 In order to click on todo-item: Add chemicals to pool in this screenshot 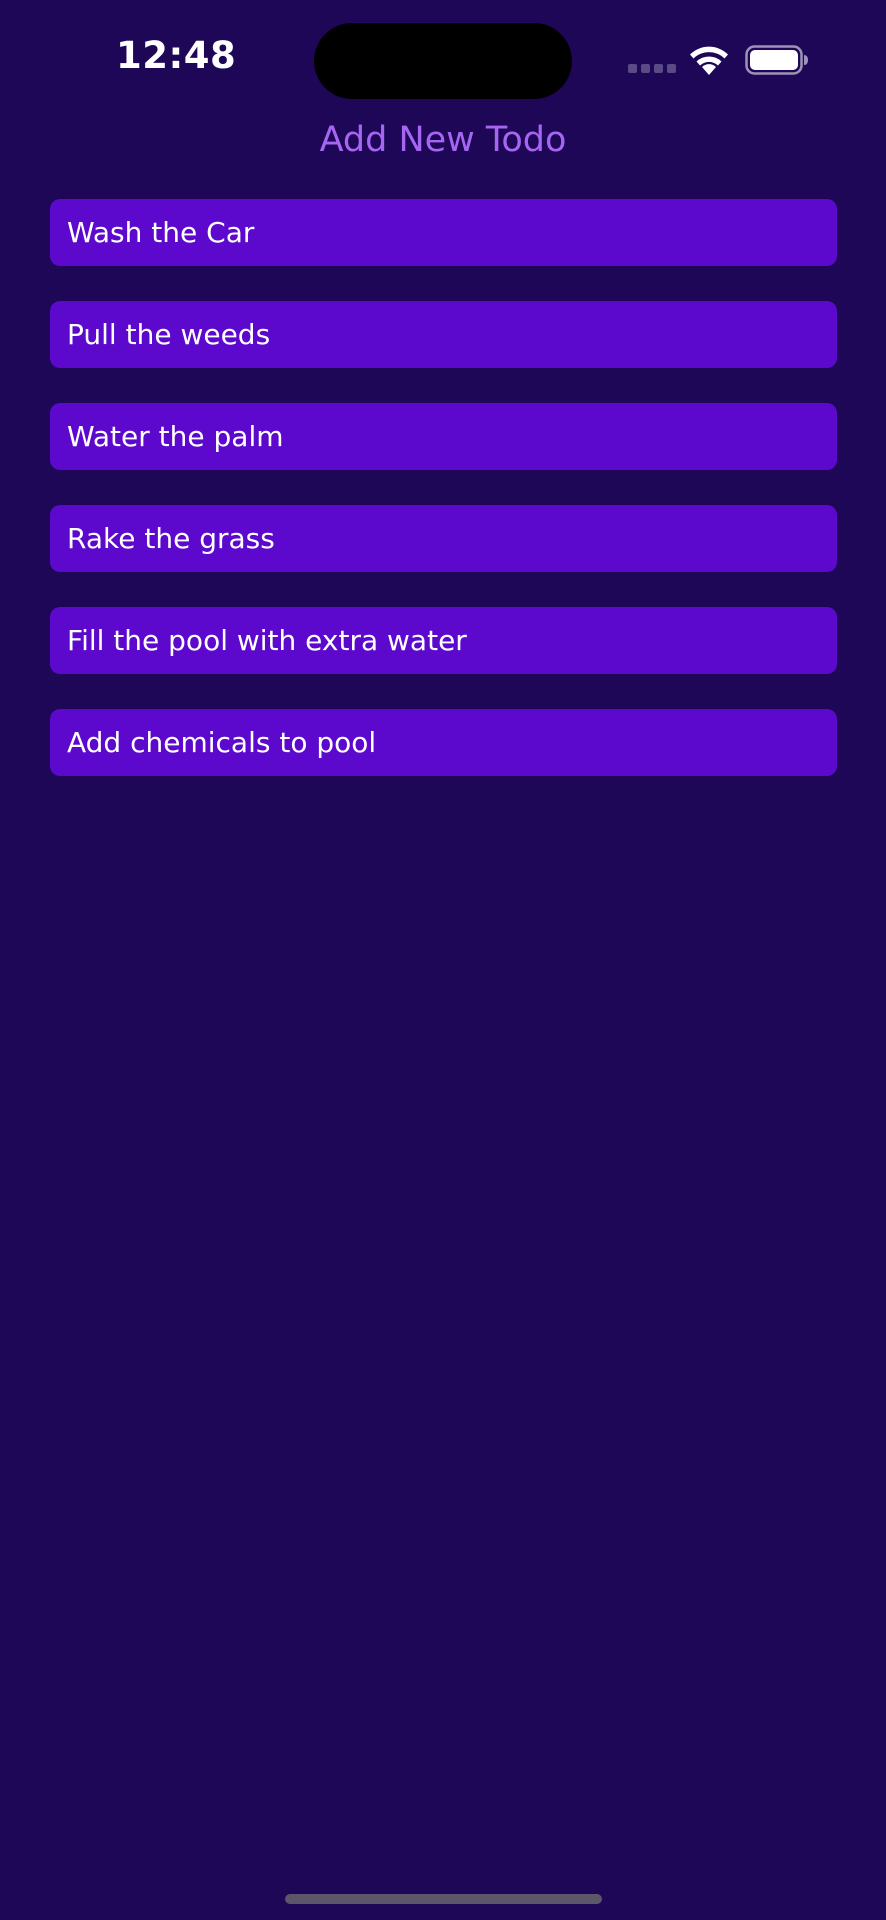, I will do `click(443, 742)`.